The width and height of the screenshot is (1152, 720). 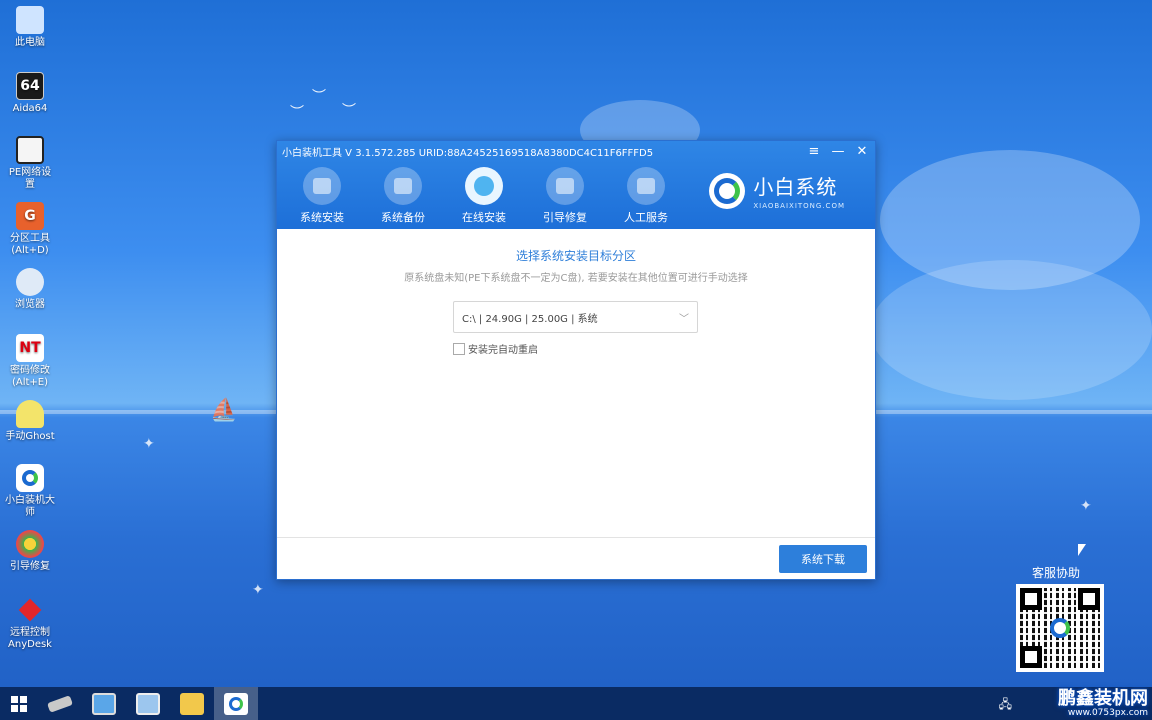 I want to click on computer-icon, so click(x=30, y=20).